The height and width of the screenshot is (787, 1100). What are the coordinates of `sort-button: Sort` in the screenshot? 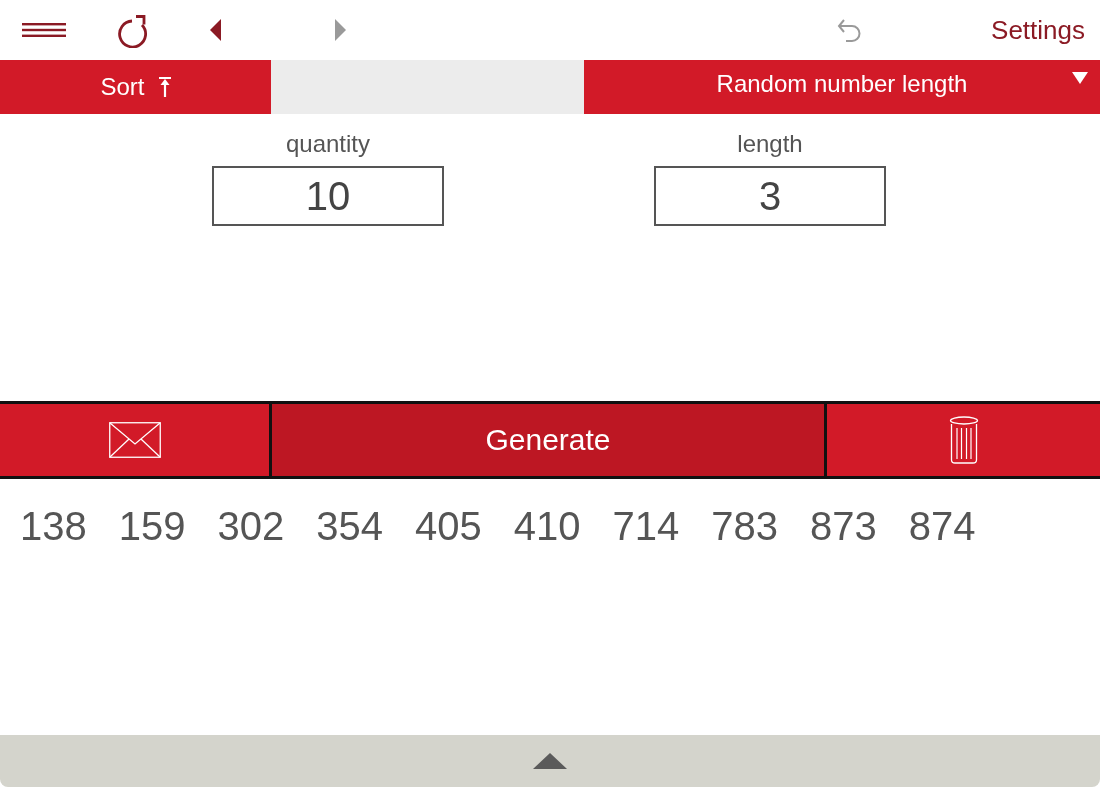 It's located at (135, 87).